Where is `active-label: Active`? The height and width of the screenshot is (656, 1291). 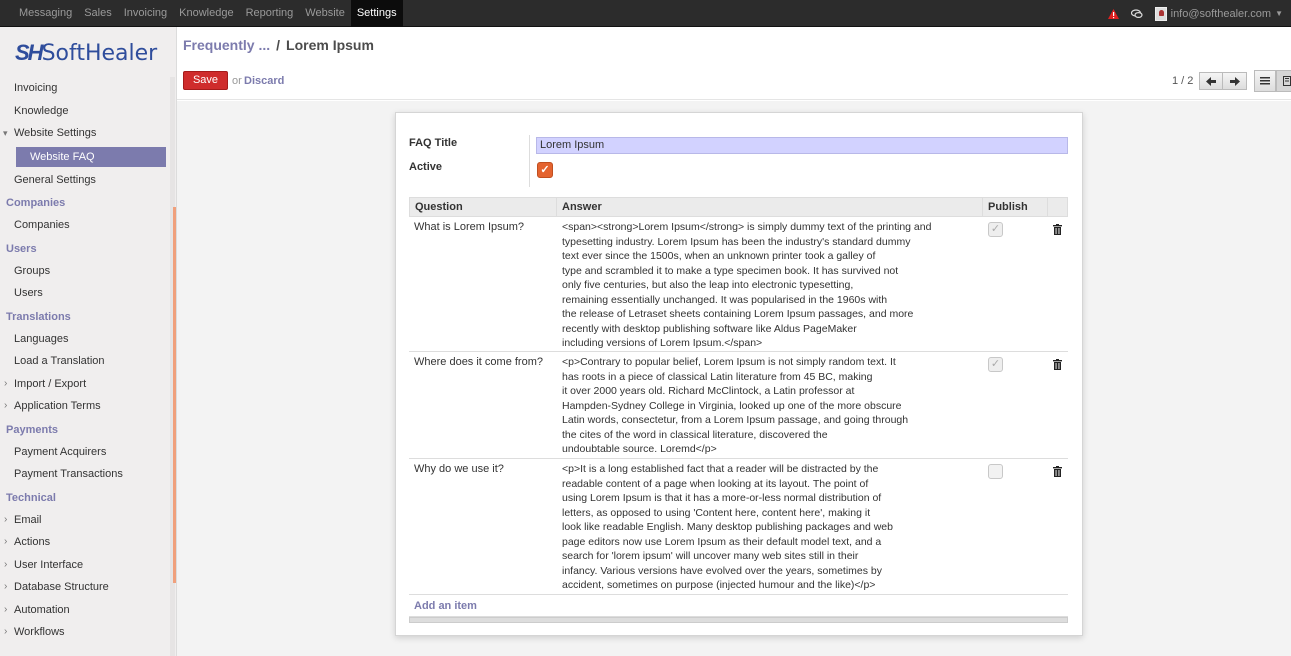 active-label: Active is located at coordinates (426, 167).